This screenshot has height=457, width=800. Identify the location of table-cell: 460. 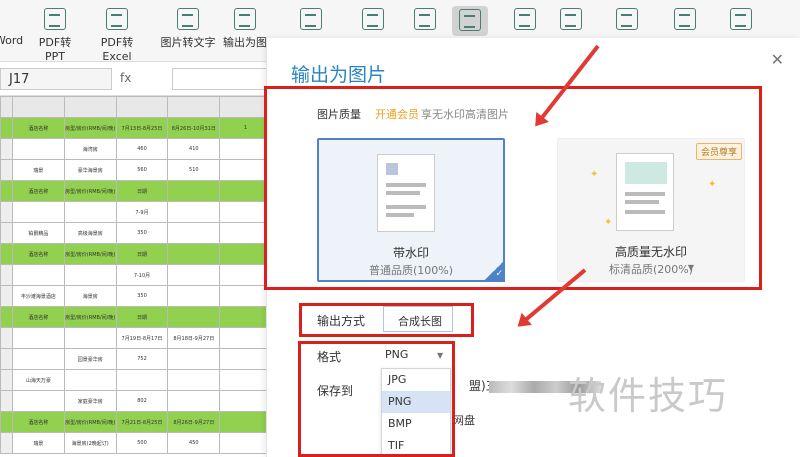
(142, 149).